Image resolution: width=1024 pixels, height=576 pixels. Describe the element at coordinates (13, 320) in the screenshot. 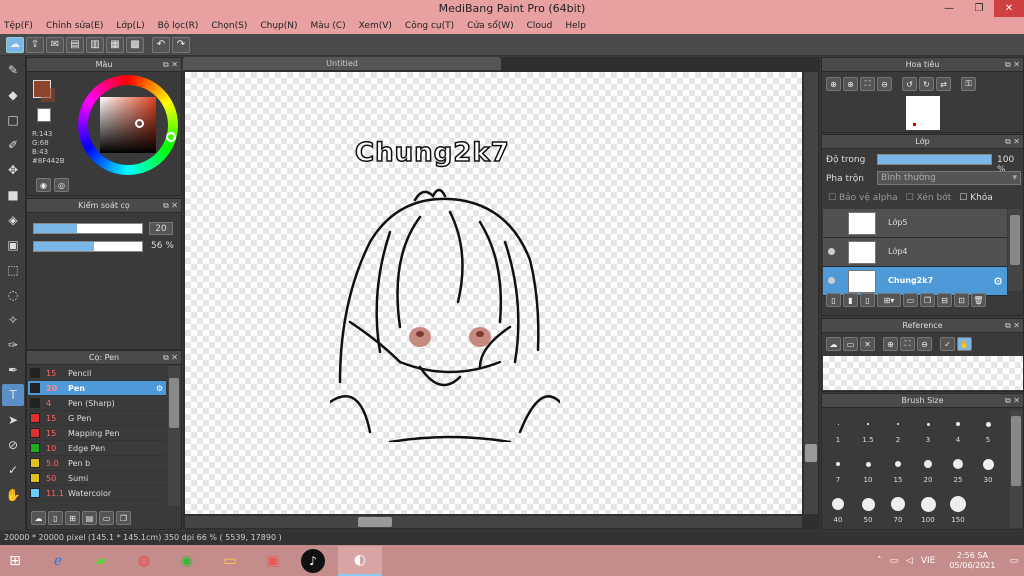

I see `magic-wand-icon: ✧` at that location.